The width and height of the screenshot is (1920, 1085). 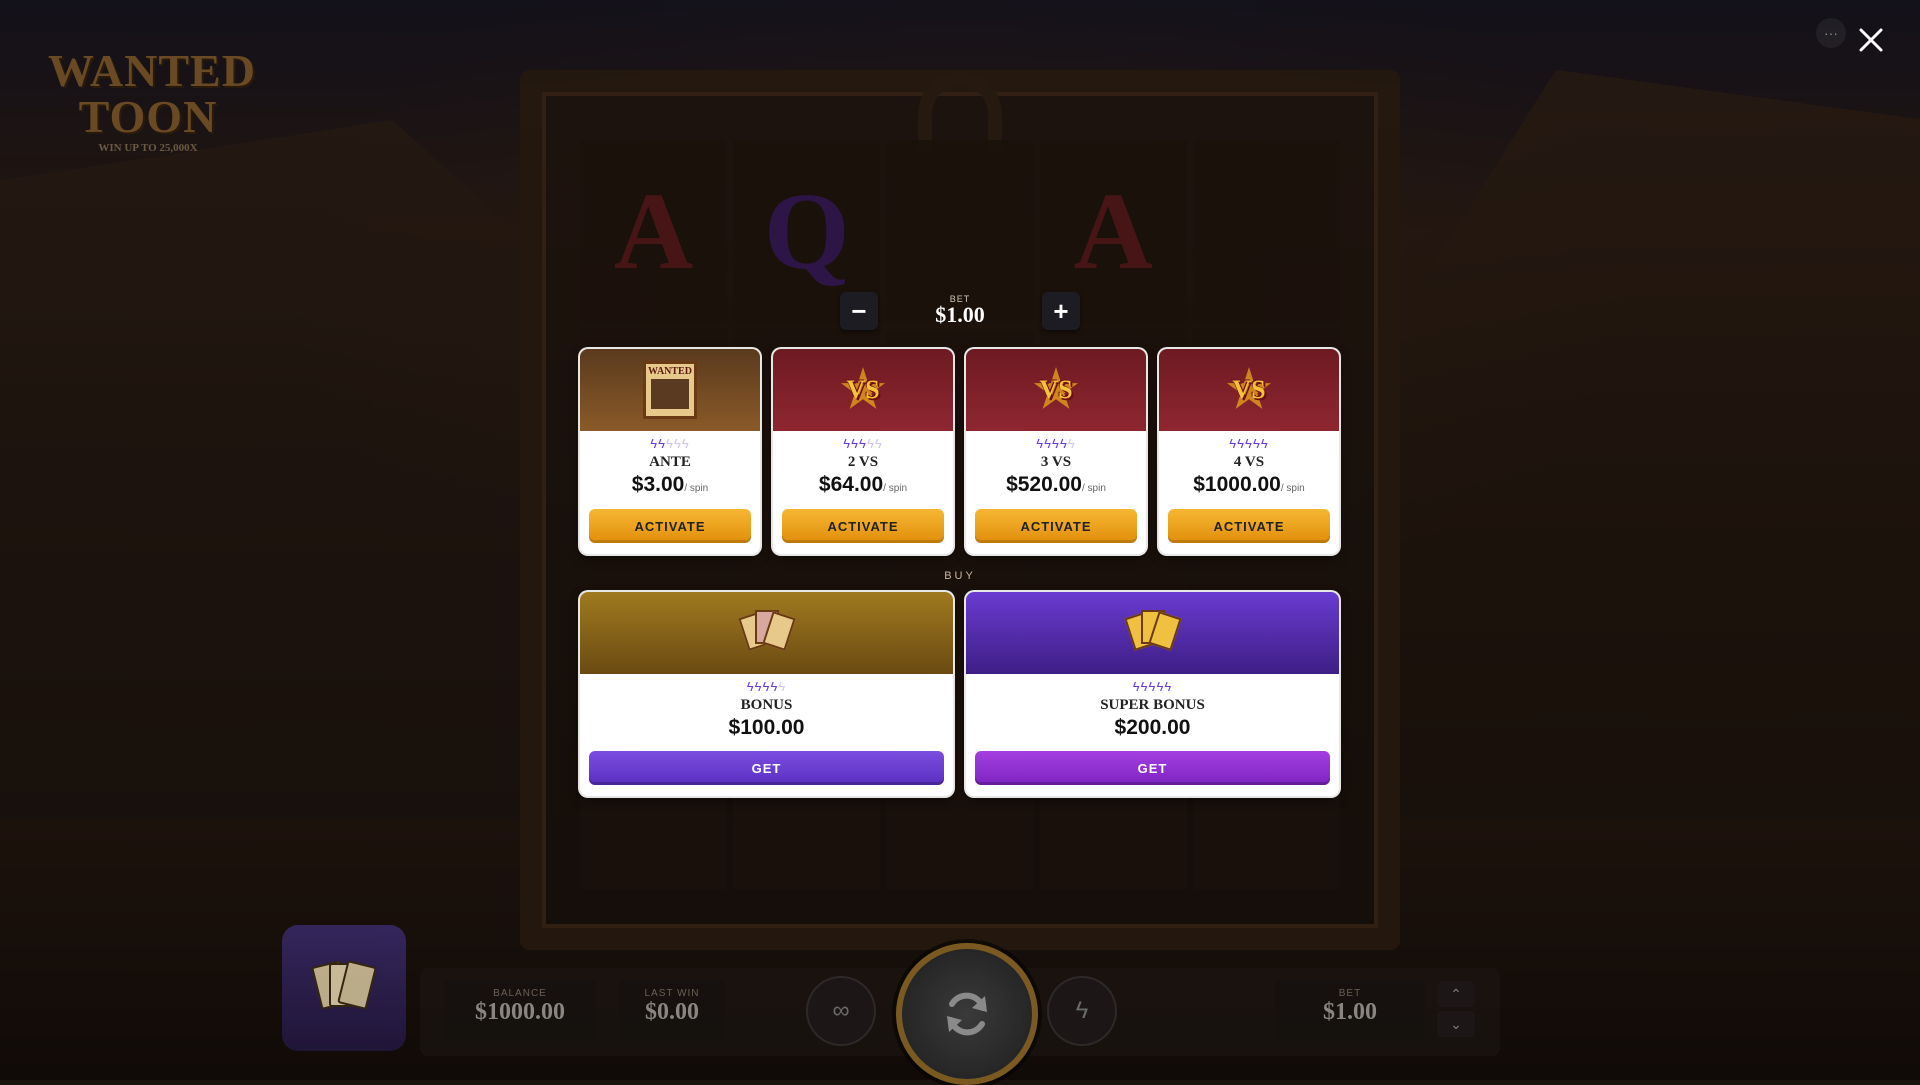 I want to click on close-icon, so click(x=1871, y=40).